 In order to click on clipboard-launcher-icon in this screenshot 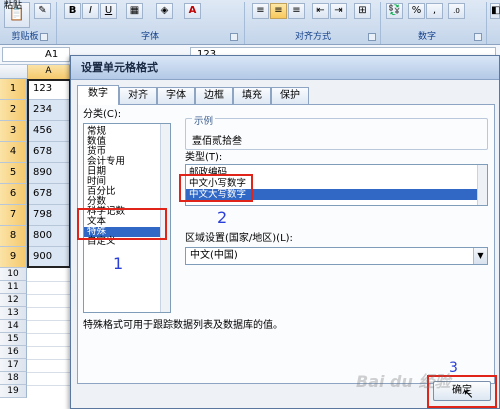, I will do `click(44, 37)`.